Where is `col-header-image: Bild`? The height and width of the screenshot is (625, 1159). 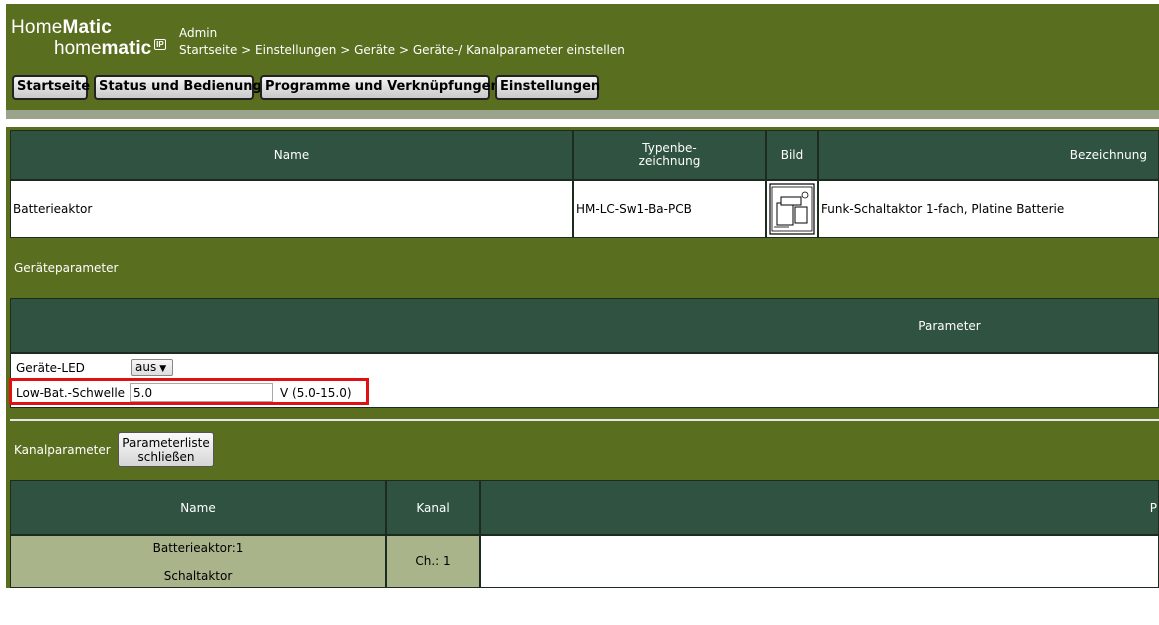 col-header-image: Bild is located at coordinates (792, 155).